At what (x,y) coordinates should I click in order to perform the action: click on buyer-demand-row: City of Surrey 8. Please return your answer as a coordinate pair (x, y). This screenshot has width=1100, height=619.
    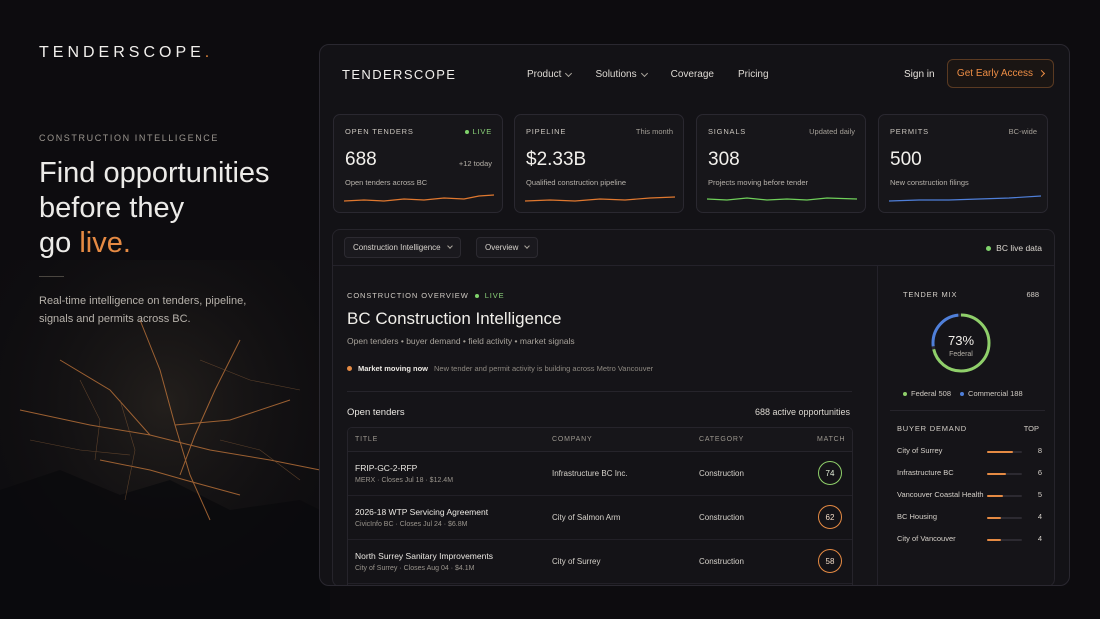
    Looking at the image, I should click on (969, 452).